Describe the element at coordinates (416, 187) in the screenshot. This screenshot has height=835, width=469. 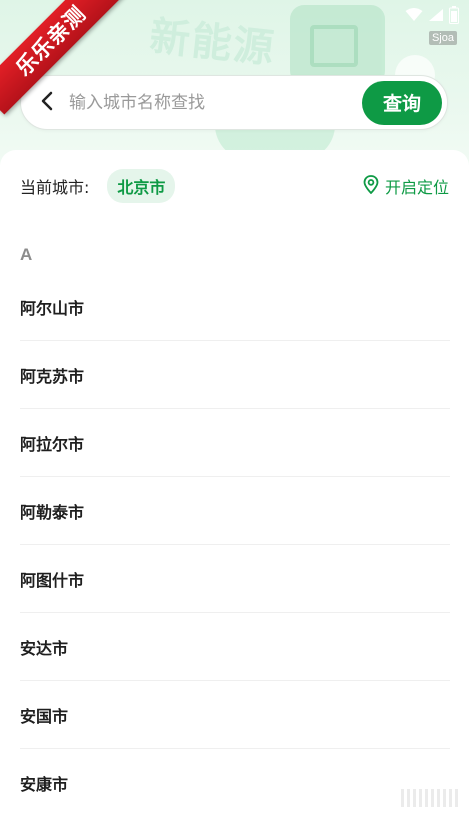
I see `enable-location-label: 开启定位` at that location.